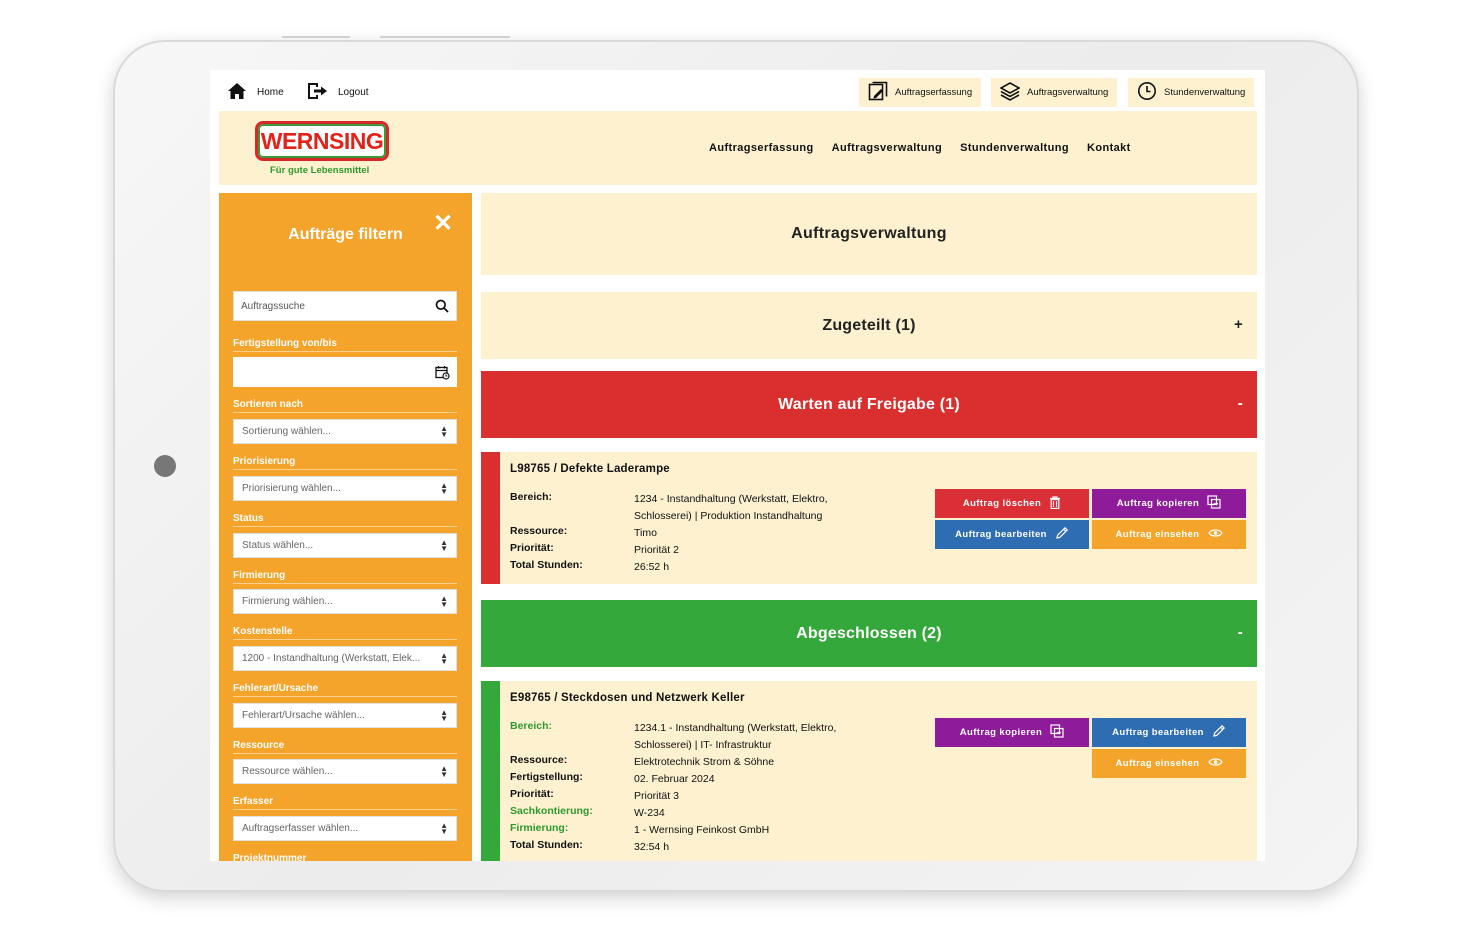  What do you see at coordinates (1055, 503) in the screenshot?
I see `trash-icon` at bounding box center [1055, 503].